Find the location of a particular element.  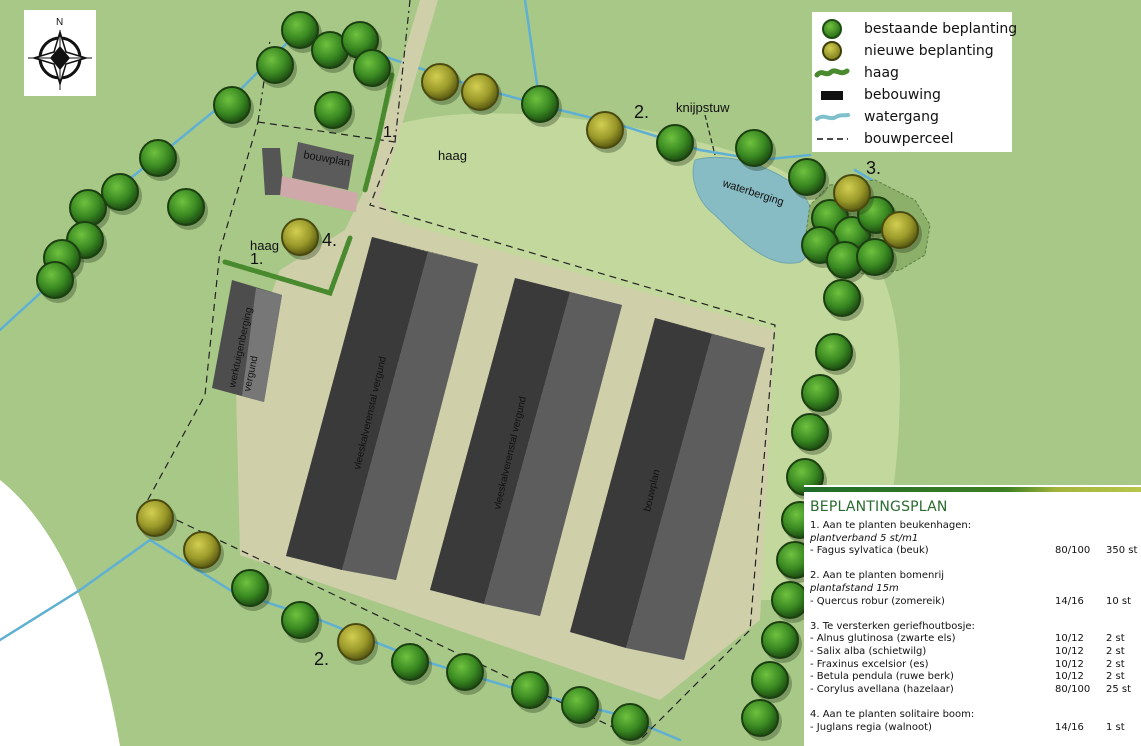

hedge-icon is located at coordinates (832, 73).